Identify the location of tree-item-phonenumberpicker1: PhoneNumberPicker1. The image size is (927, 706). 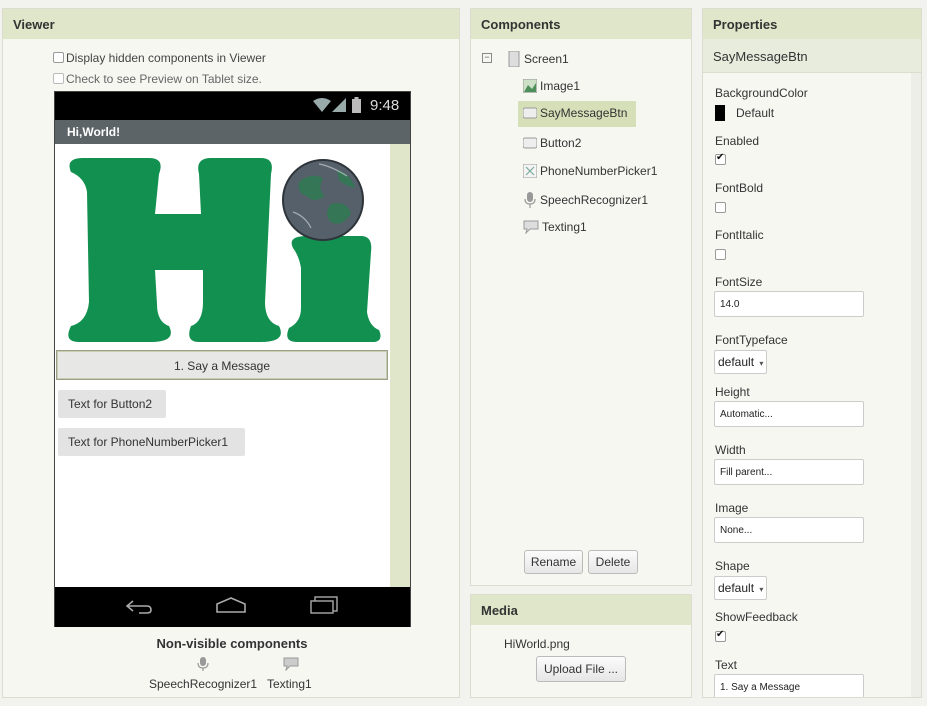
(590, 171).